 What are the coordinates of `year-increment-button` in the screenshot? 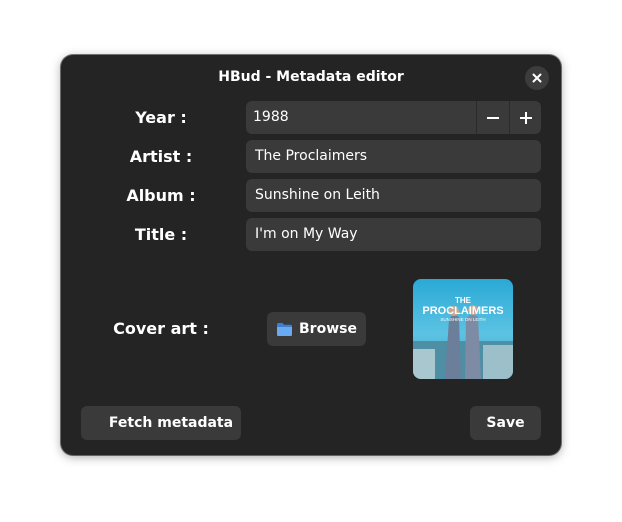 It's located at (525, 117).